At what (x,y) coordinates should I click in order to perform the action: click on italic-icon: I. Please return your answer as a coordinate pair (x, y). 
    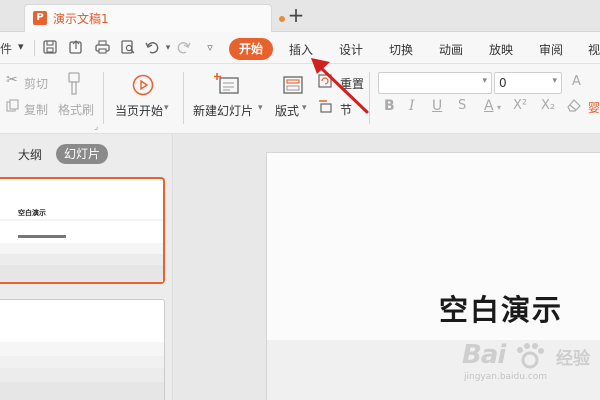
    Looking at the image, I should click on (412, 106).